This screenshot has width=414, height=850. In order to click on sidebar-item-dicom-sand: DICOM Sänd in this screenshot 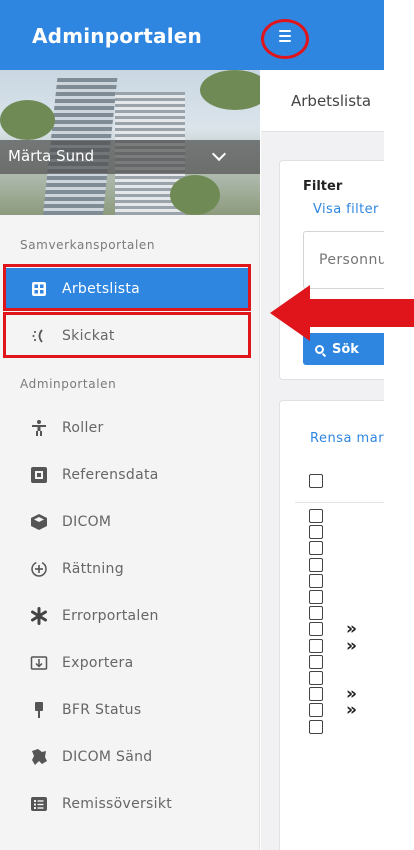, I will do `click(128, 757)`.